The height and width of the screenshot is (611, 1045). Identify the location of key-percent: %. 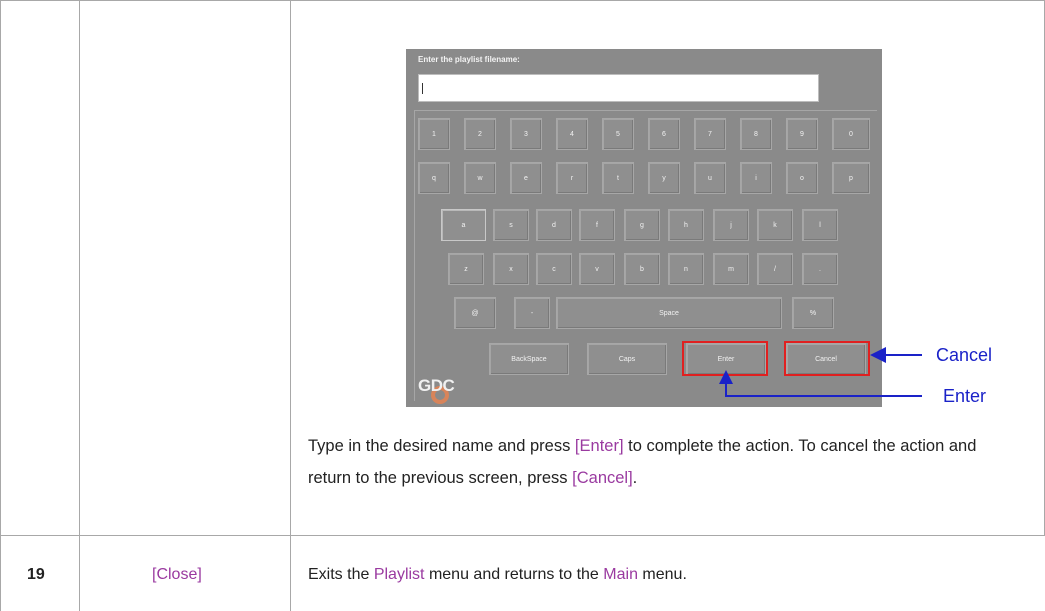
(813, 313).